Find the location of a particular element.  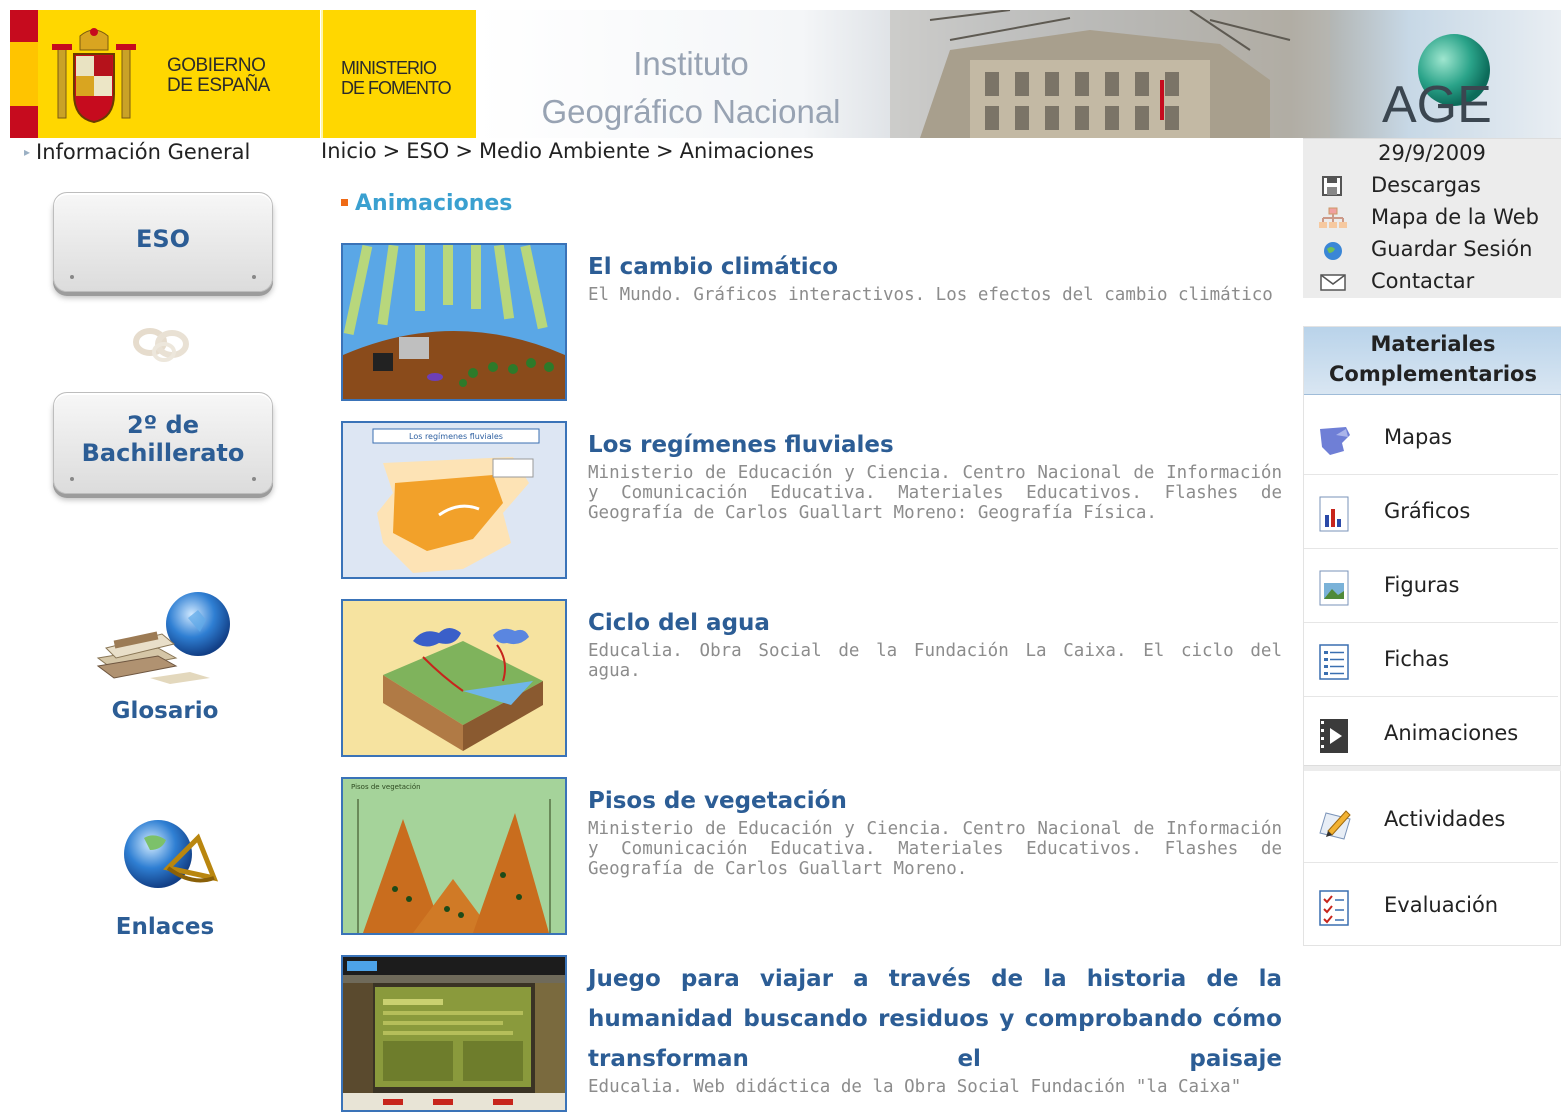

ministry-name: MINISTERIO DE FOMENTO is located at coordinates (396, 78).